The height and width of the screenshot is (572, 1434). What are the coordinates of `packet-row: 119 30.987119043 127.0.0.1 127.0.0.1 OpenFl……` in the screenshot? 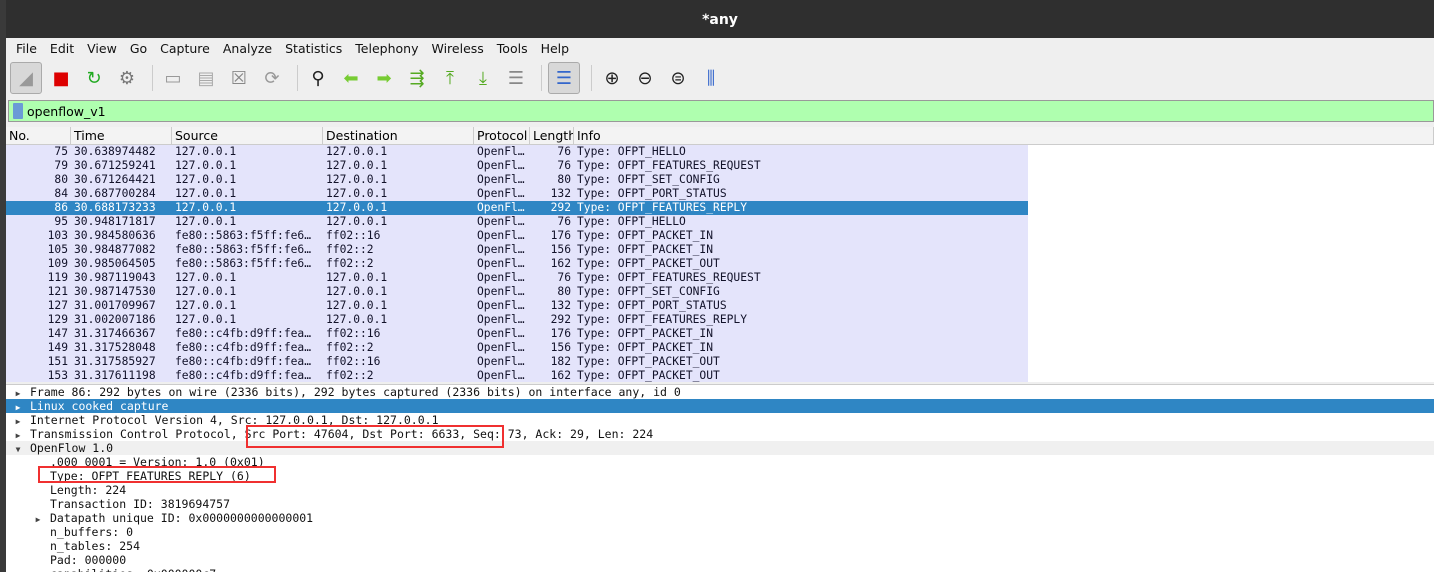 It's located at (517, 278).